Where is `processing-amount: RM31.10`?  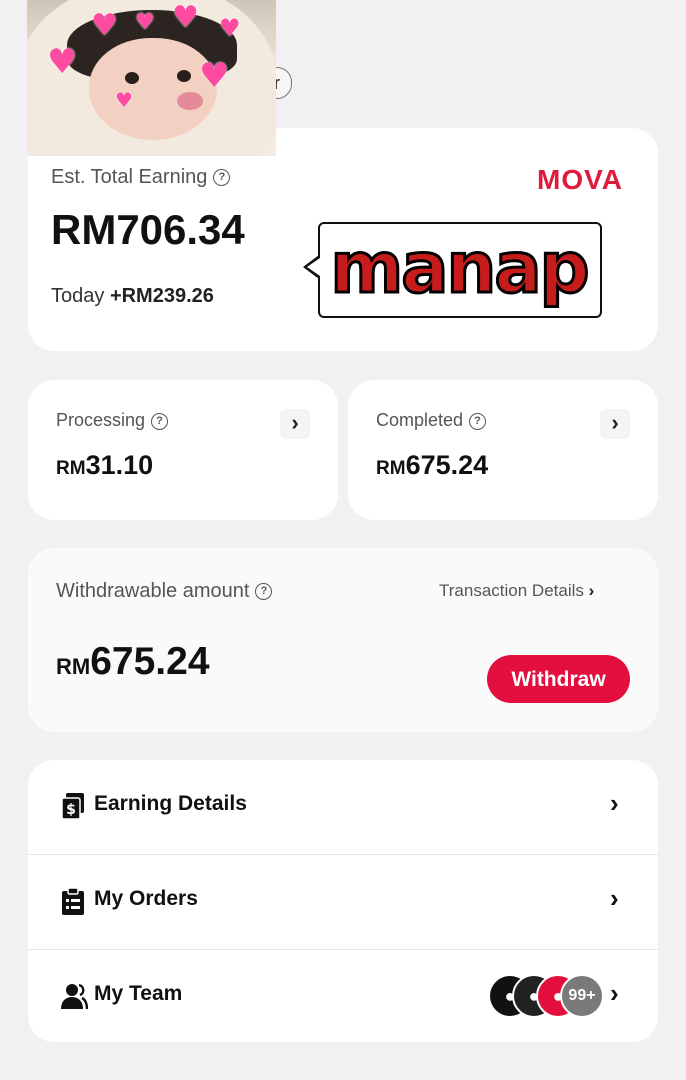
processing-amount: RM31.10 is located at coordinates (105, 465).